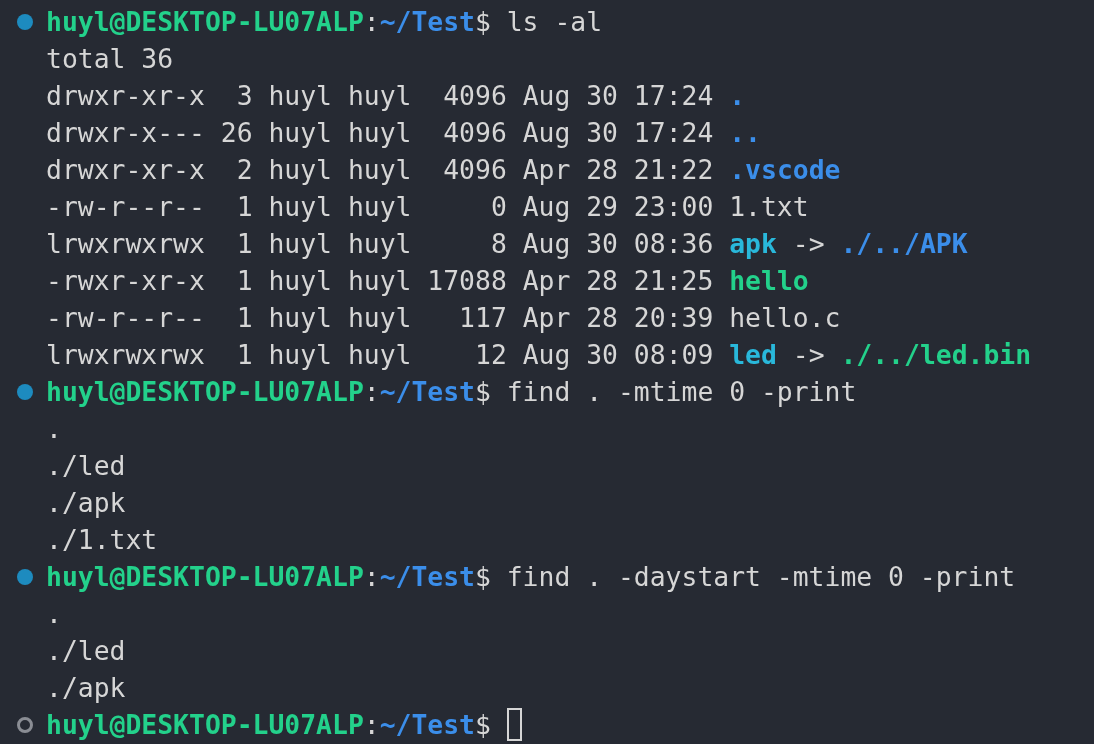 The width and height of the screenshot is (1094, 744). Describe the element at coordinates (102, 540) in the screenshot. I see `output-line: ./1.txt` at that location.